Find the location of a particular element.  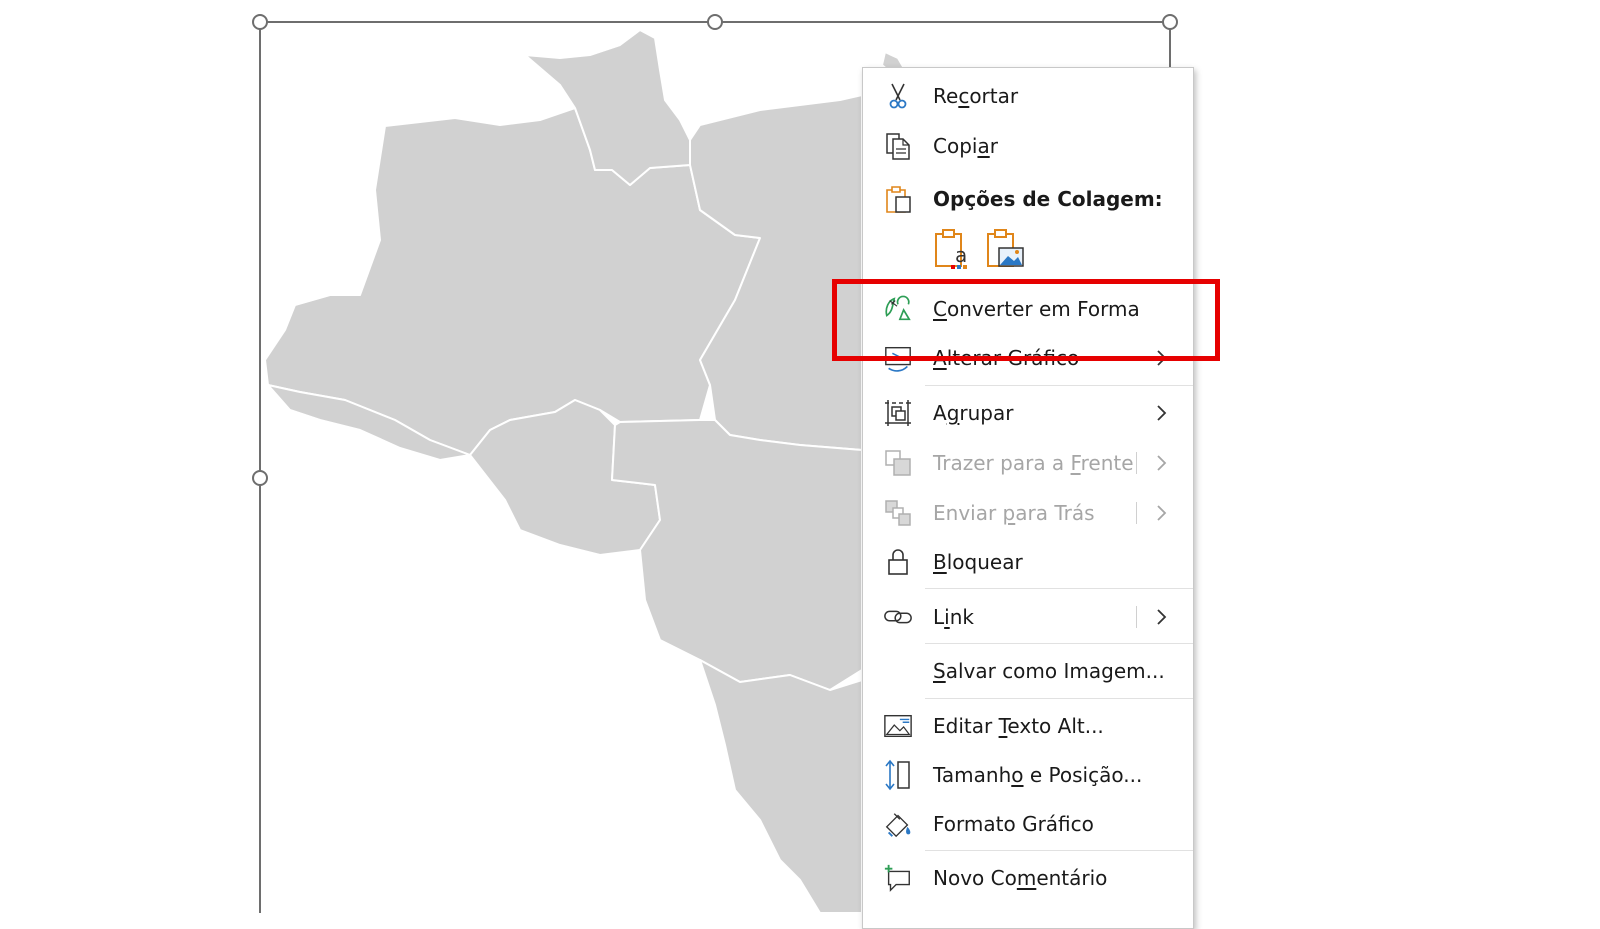

menu-header-paste-options: Opções de Colagem: is located at coordinates (1028, 199).